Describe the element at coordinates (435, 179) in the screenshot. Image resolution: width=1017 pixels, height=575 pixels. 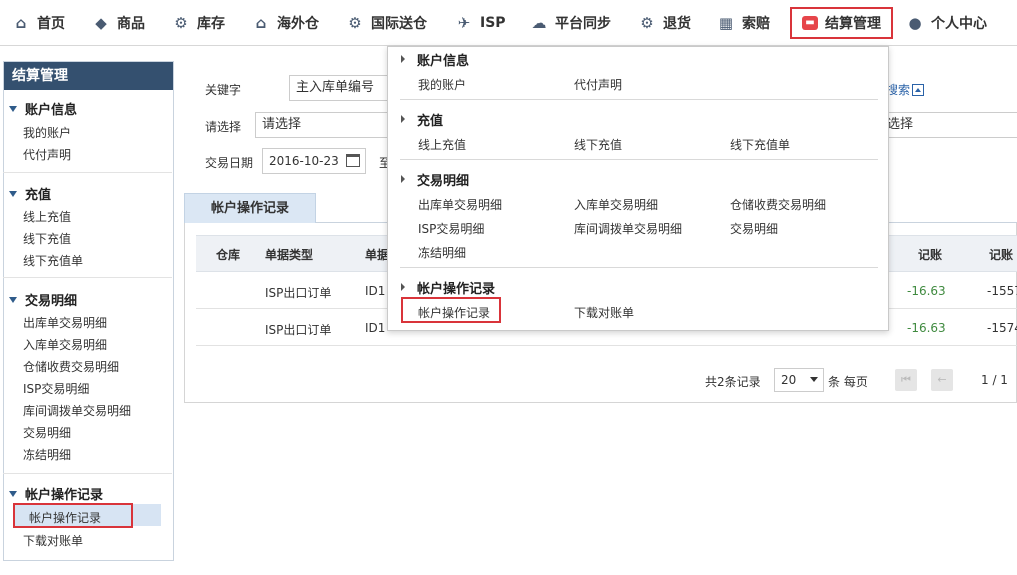
I see `menu-section-transactions: 交易明细` at that location.